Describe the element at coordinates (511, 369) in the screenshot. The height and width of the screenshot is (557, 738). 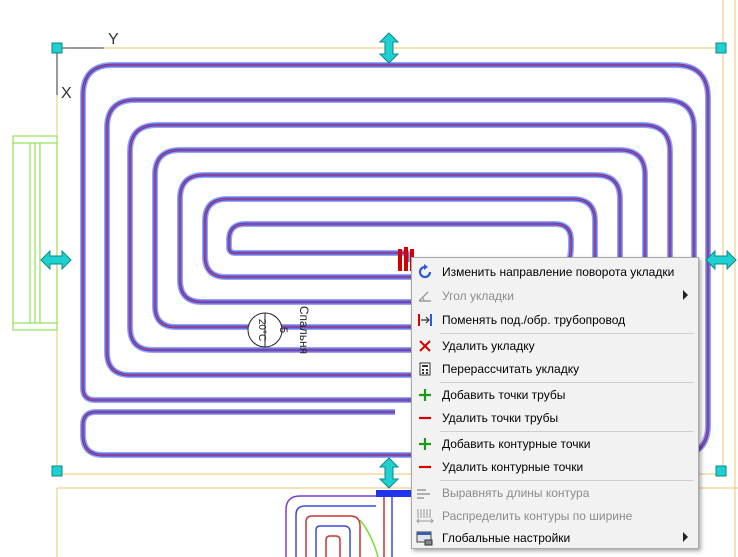
I see `menu-item-label: Перерассчитать укладку` at that location.